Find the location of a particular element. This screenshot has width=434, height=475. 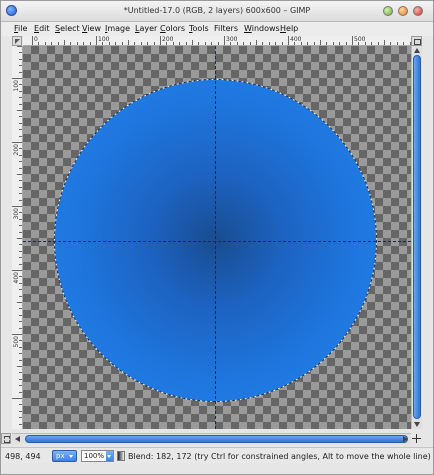

chevron-down-icon is located at coordinates (109, 456).